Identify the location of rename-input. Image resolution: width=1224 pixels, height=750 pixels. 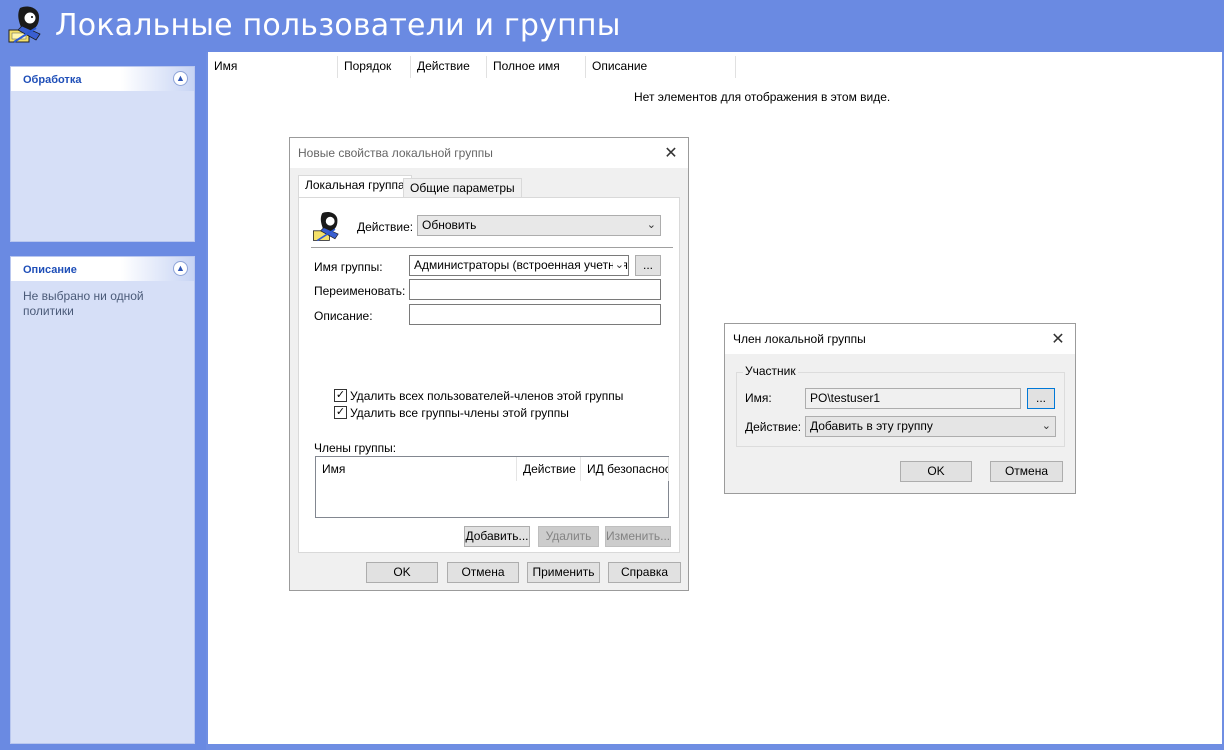
(535, 289).